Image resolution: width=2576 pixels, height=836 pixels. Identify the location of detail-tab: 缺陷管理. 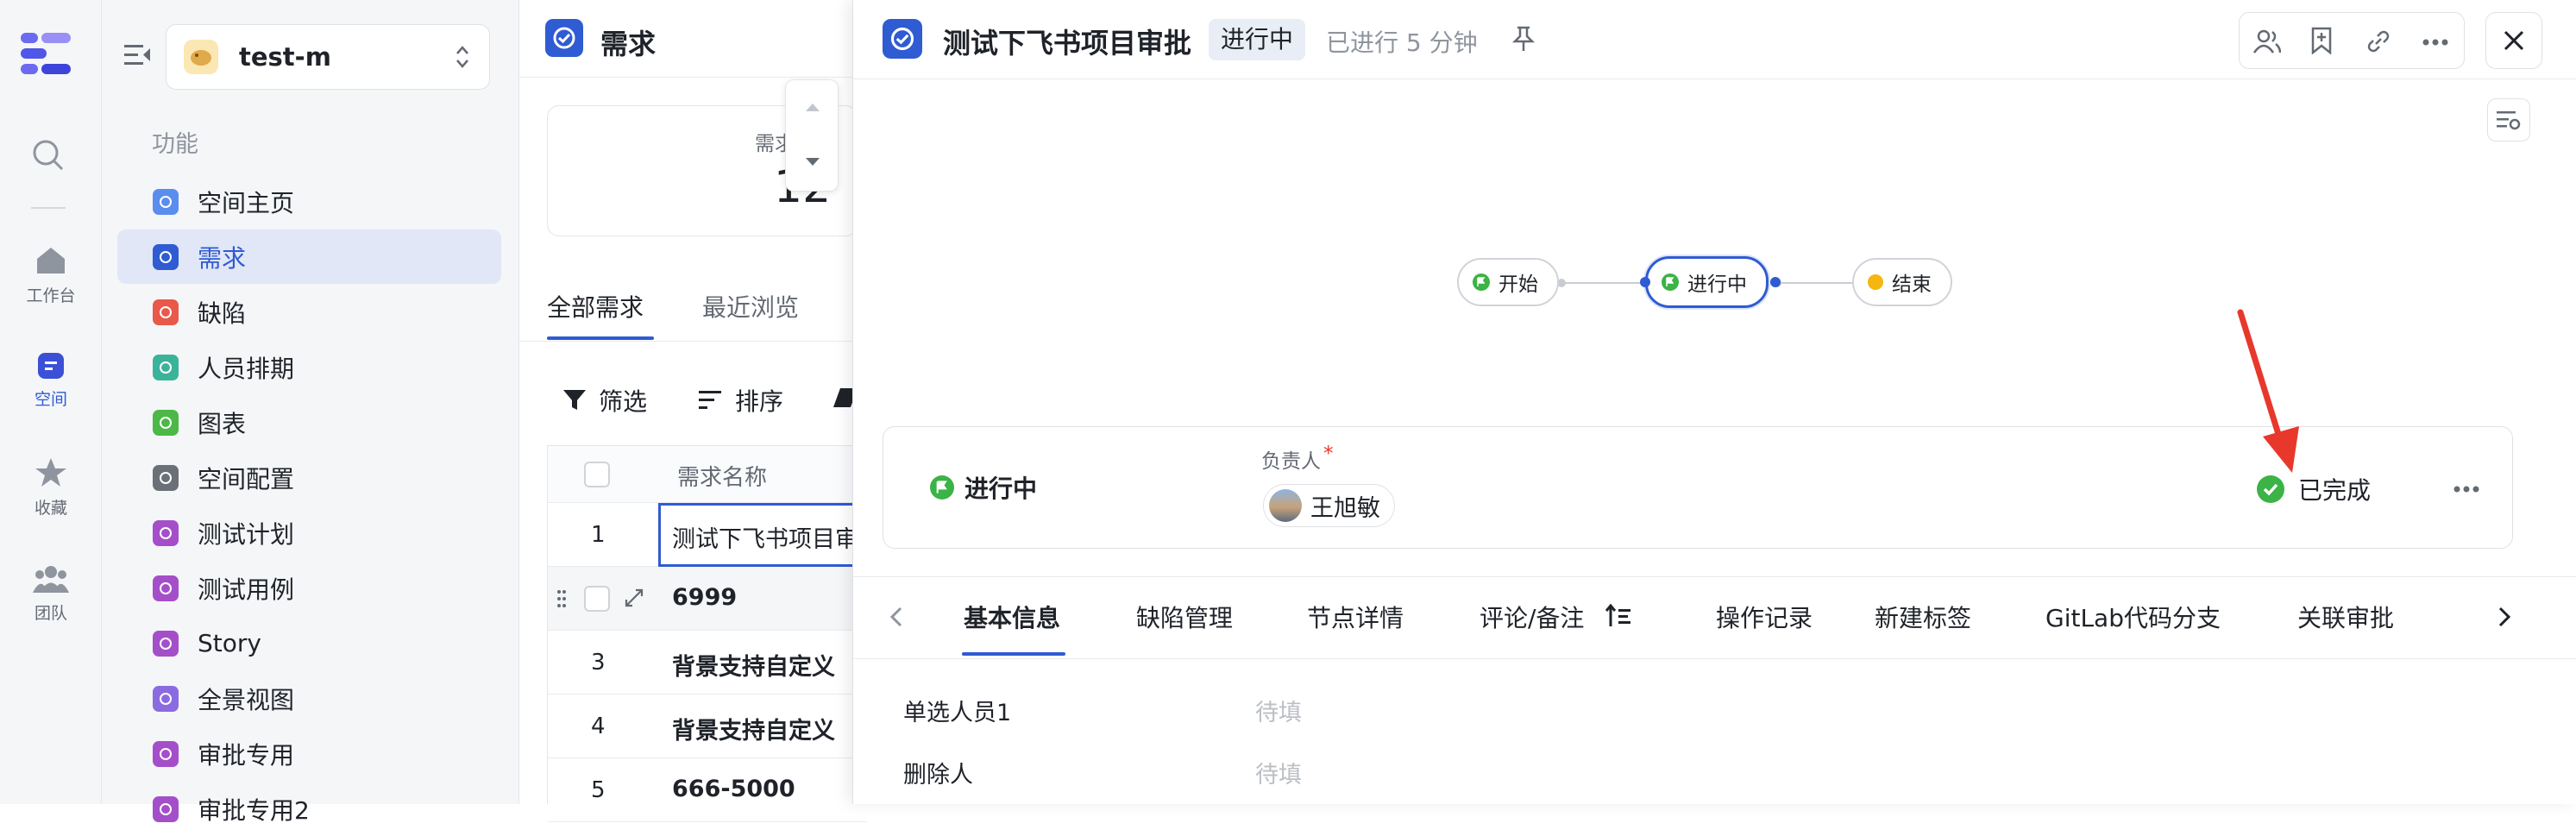
(1184, 617).